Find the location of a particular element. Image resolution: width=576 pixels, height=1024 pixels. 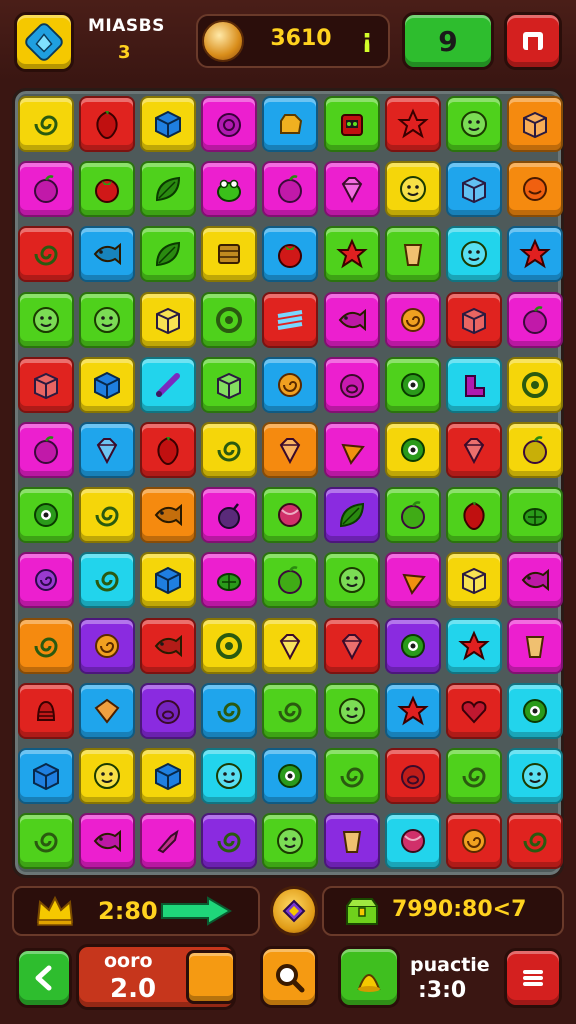

menu-button is located at coordinates (44, 42).